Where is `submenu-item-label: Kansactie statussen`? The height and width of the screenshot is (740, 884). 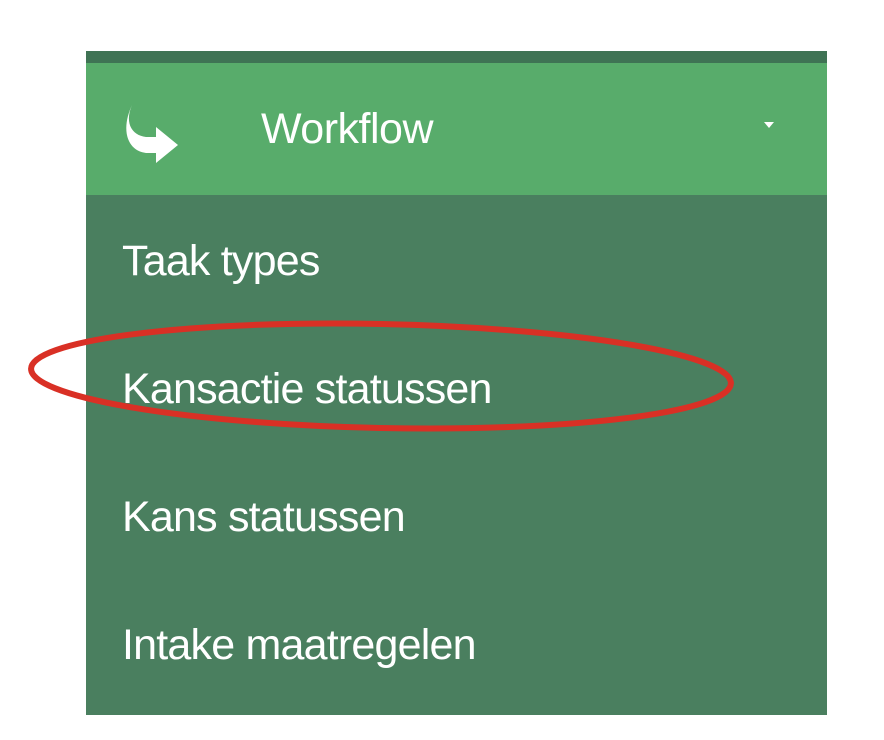 submenu-item-label: Kansactie statussen is located at coordinates (307, 389).